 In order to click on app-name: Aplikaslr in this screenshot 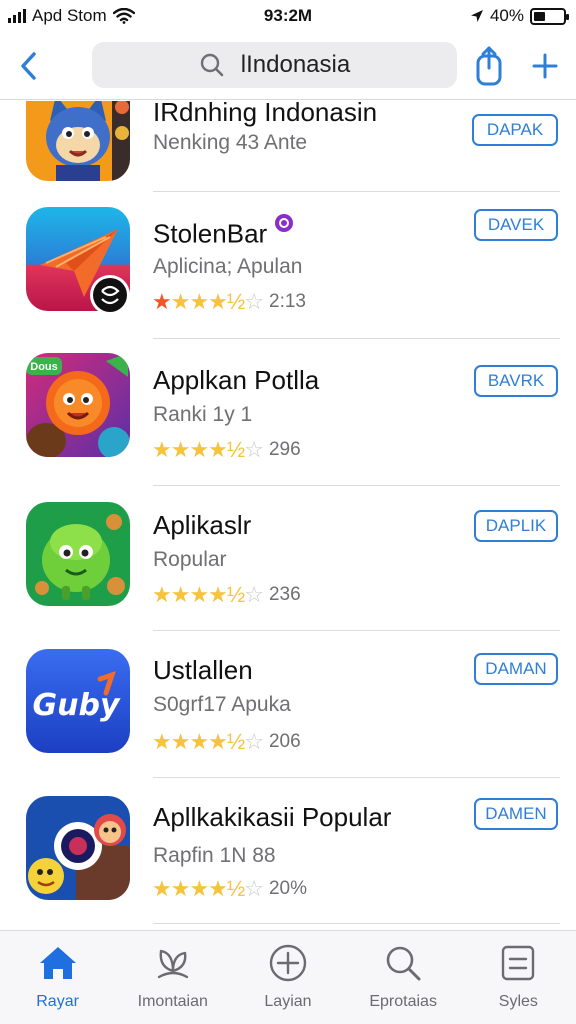, I will do `click(202, 525)`.